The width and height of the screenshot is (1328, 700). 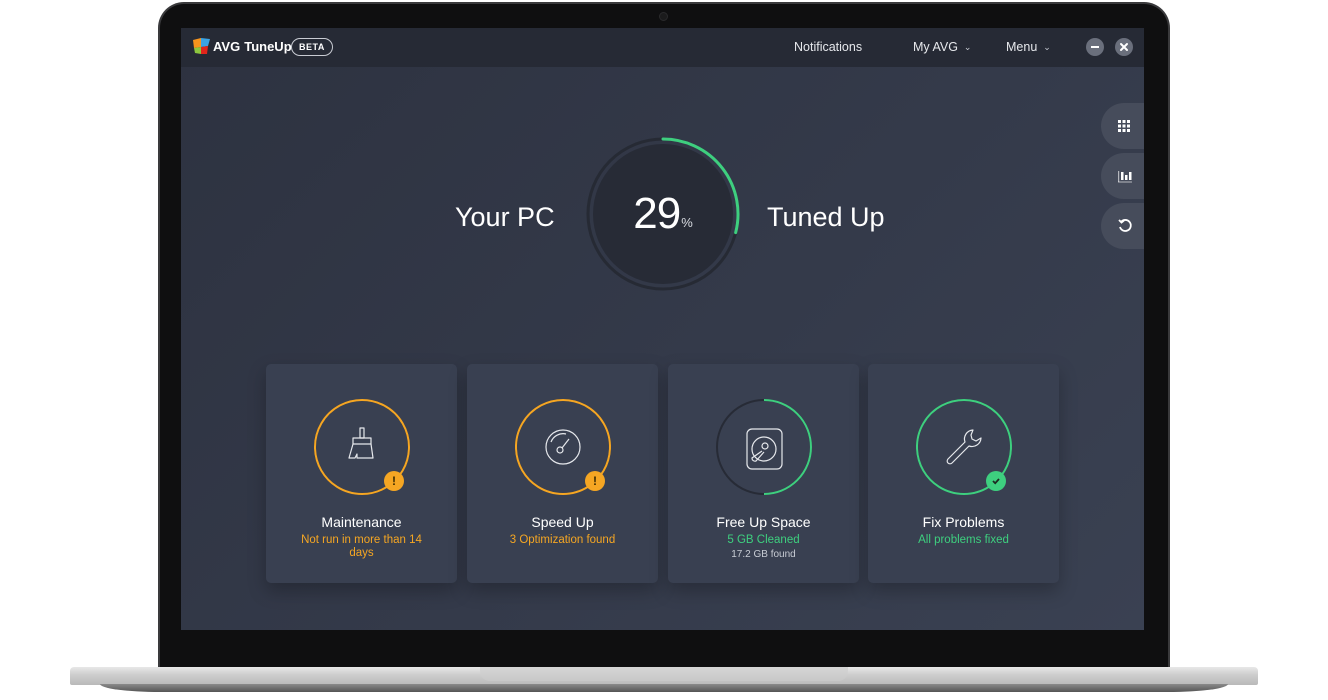 I want to click on apps-grid-button, so click(x=1122, y=126).